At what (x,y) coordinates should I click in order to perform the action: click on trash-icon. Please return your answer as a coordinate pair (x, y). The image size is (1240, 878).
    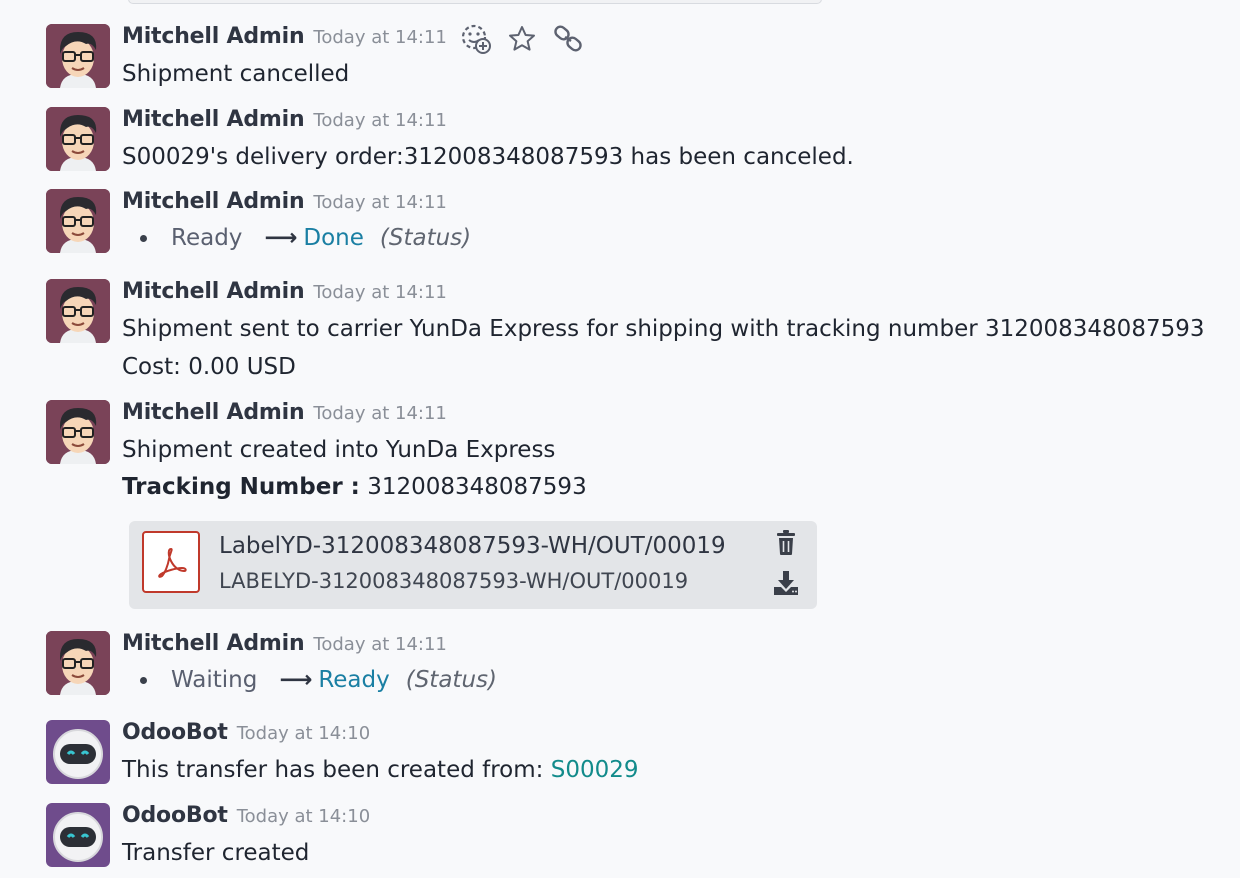
    Looking at the image, I should click on (786, 543).